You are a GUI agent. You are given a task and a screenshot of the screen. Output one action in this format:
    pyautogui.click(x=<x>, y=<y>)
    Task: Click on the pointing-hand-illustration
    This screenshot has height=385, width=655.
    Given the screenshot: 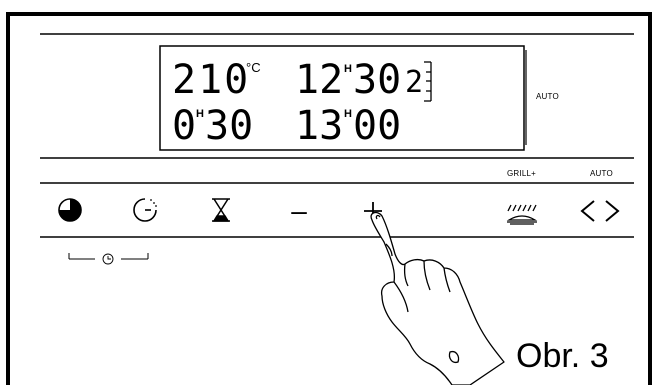 What is the action you would take?
    pyautogui.click(x=437, y=298)
    